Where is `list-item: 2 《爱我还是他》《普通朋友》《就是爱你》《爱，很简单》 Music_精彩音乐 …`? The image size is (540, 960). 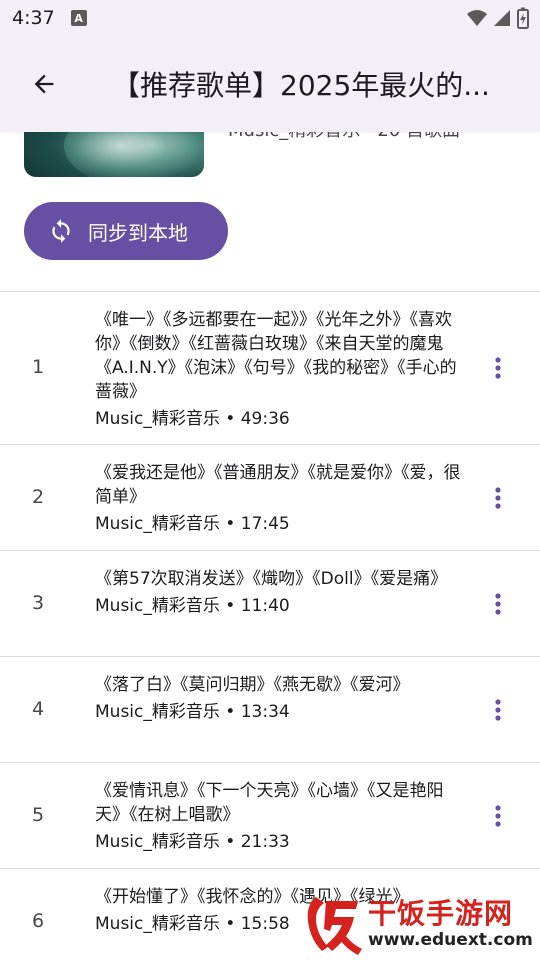
list-item: 2 《爱我还是他》《普通朋友》《就是爱你》《爱，很简单》 Music_精彩音乐 … is located at coordinates (270, 498).